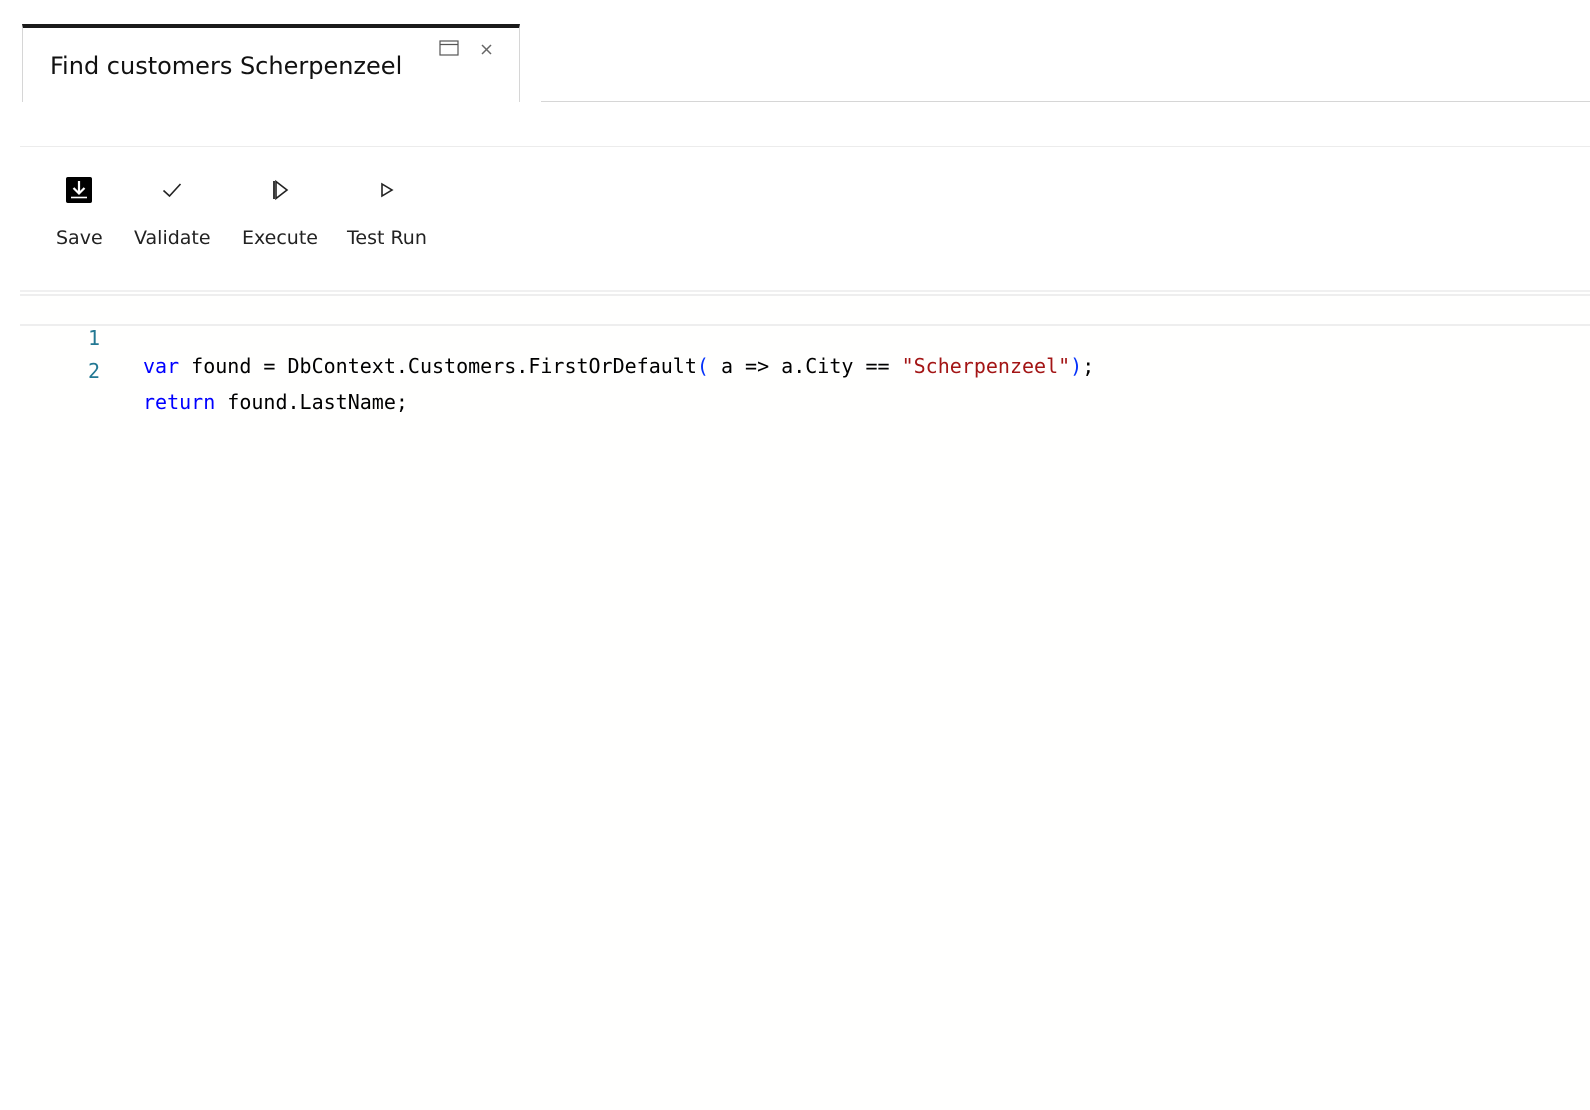 Image resolution: width=1590 pixels, height=1110 pixels. Describe the element at coordinates (161, 366) in the screenshot. I see `keyword-token: var` at that location.